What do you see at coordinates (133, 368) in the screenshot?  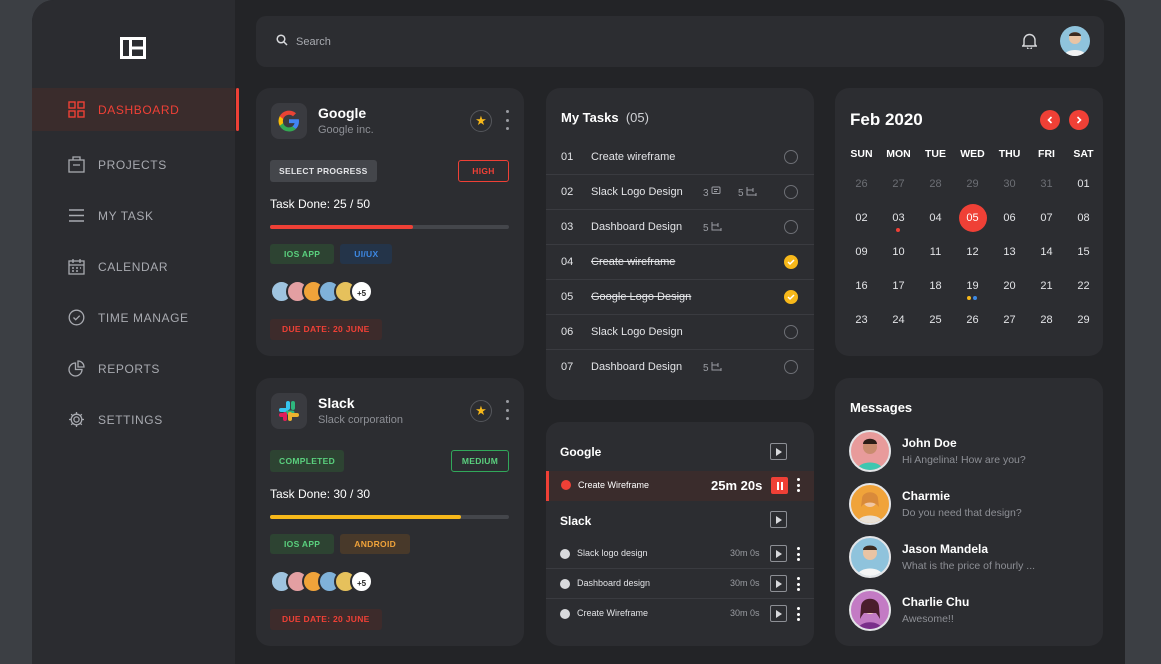 I see `sidebar-item-reports: REPORTS` at bounding box center [133, 368].